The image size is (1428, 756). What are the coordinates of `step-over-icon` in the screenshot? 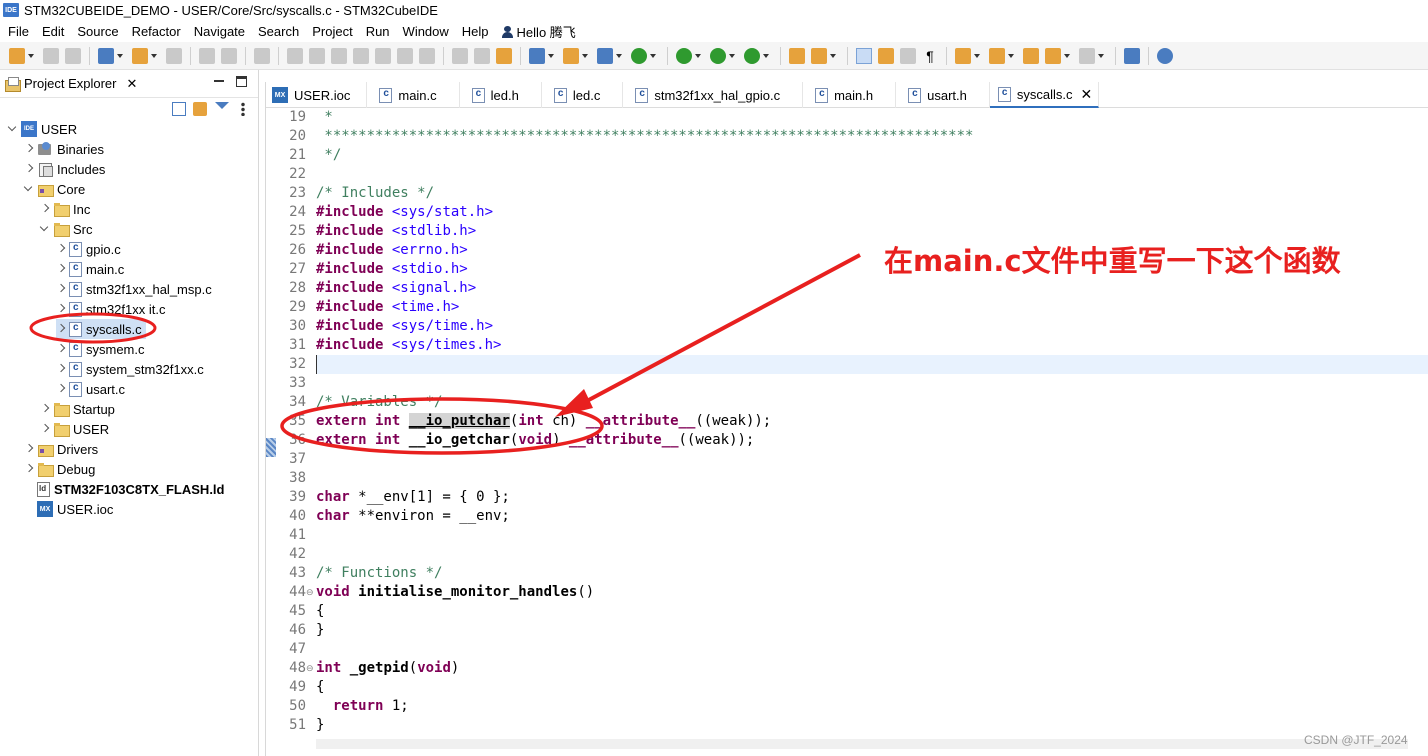 It's located at (405, 55).